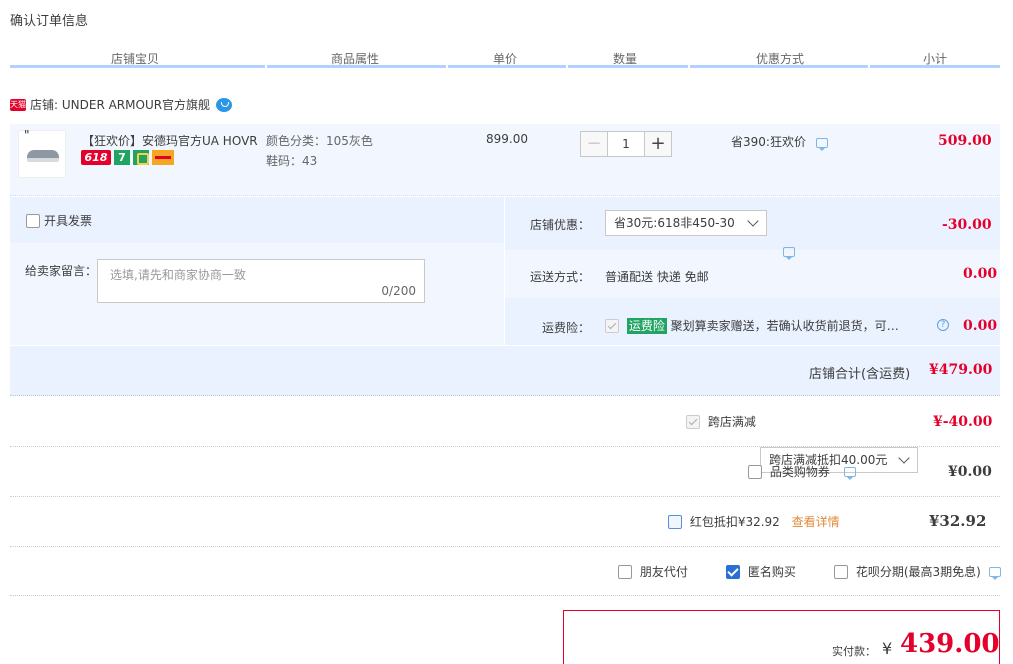  What do you see at coordinates (731, 422) in the screenshot?
I see `cross-shop-label: 跨店满减` at bounding box center [731, 422].